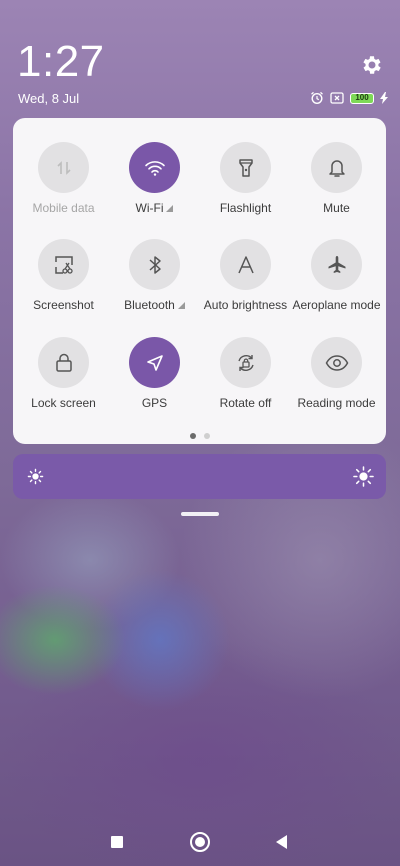  What do you see at coordinates (117, 842) in the screenshot?
I see `recents-button` at bounding box center [117, 842].